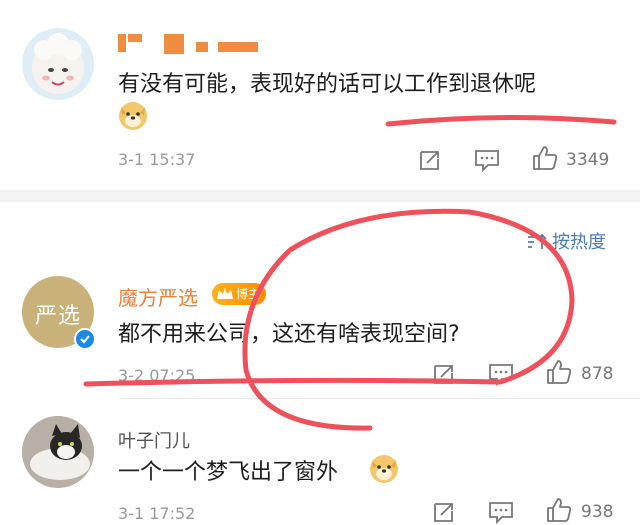 The image size is (640, 525). Describe the element at coordinates (579, 242) in the screenshot. I see `sort-label: 按热度` at that location.